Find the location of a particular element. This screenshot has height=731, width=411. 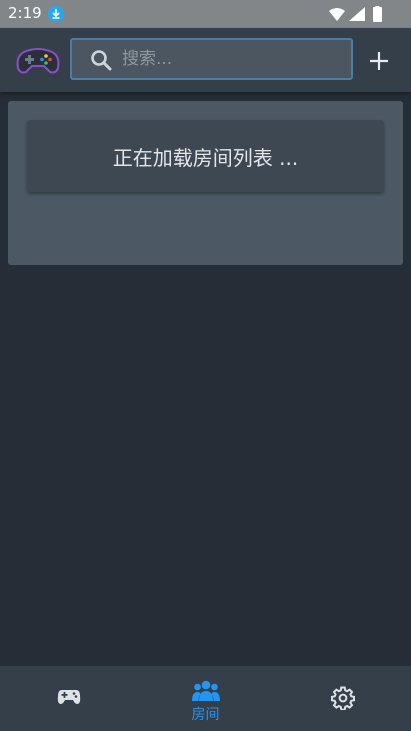

search-input is located at coordinates (232, 59).